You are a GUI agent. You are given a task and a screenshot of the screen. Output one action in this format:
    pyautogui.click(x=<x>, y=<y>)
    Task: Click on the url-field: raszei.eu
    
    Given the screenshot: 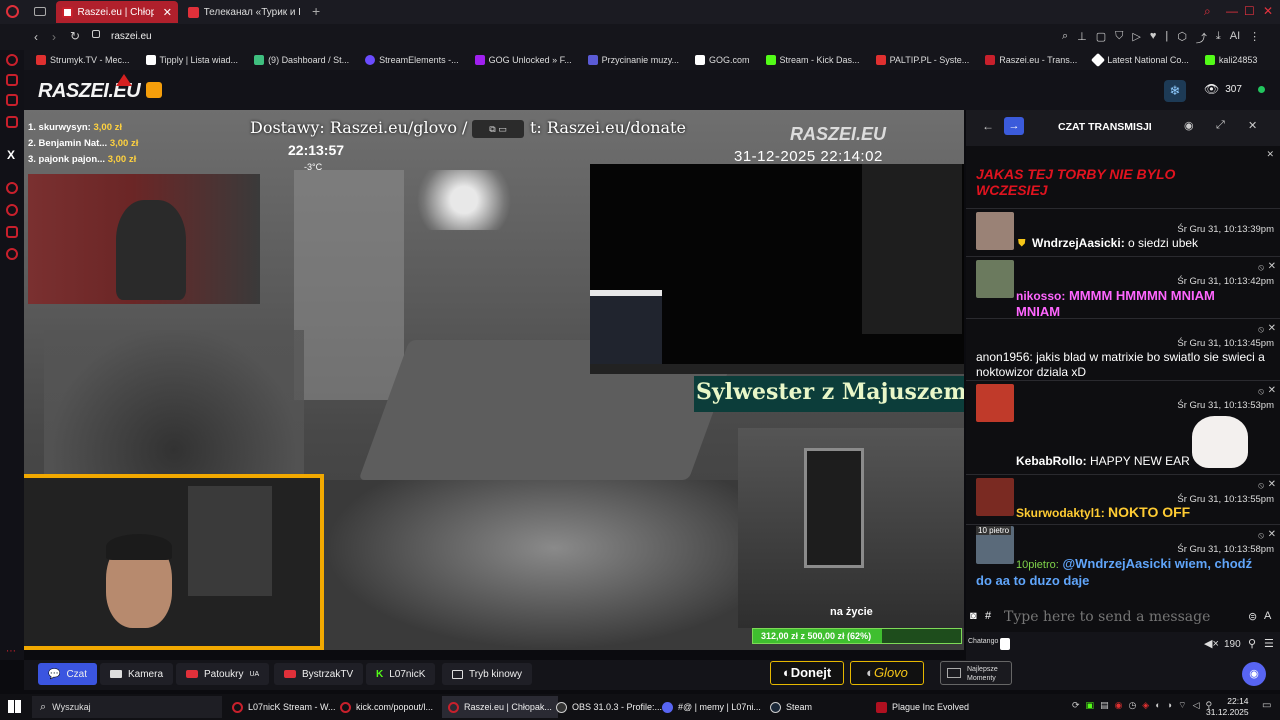 What is the action you would take?
    pyautogui.click(x=131, y=36)
    